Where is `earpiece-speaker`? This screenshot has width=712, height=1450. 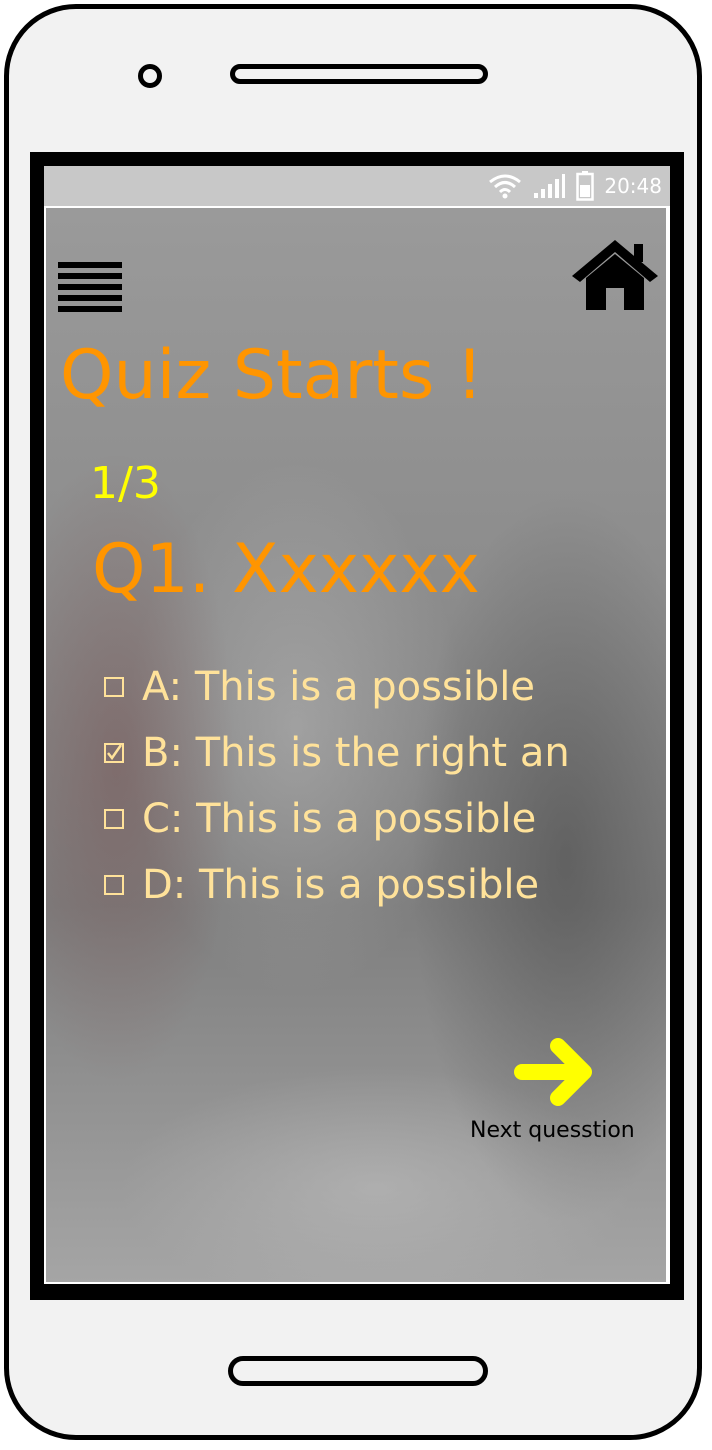
earpiece-speaker is located at coordinates (359, 74).